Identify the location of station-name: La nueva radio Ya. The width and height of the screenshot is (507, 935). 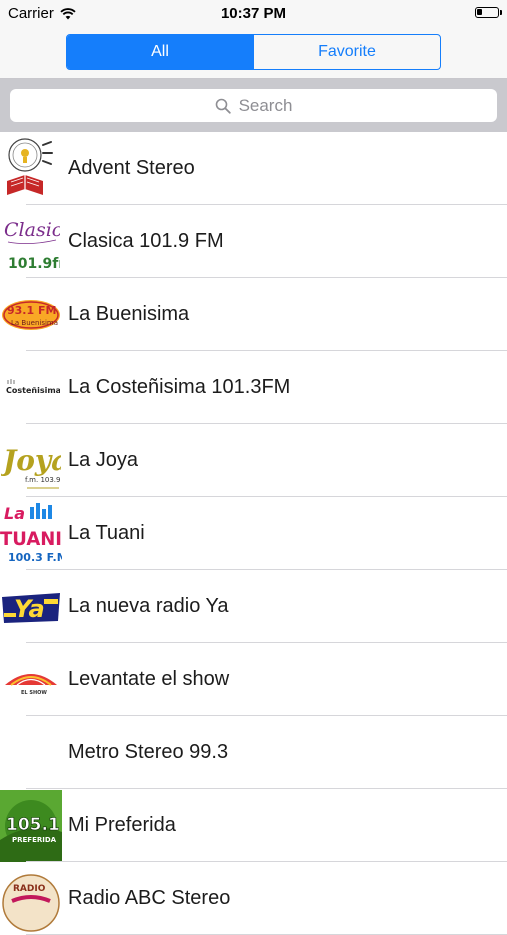
(148, 606).